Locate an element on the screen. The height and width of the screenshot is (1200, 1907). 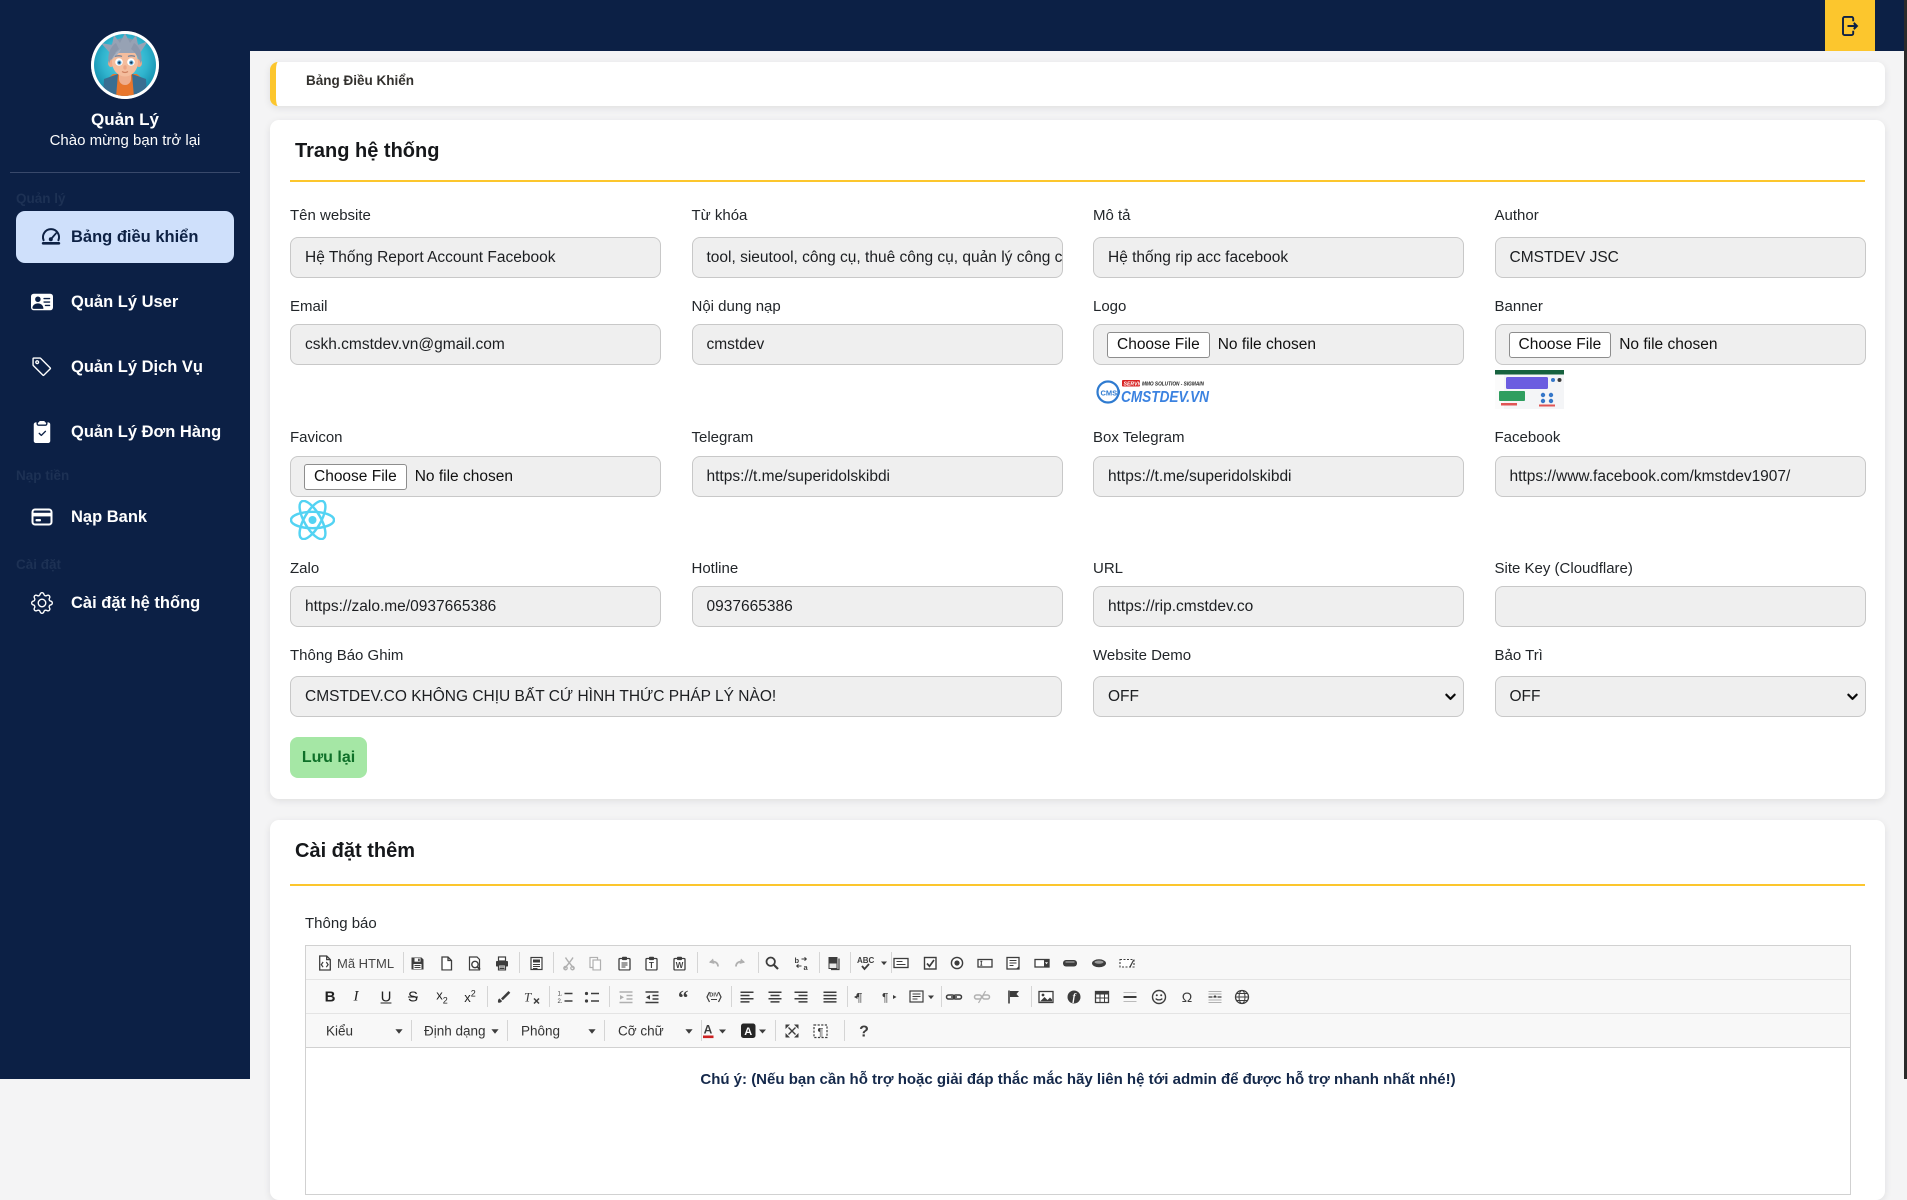
svg-text: 1. is located at coordinates (560, 995).